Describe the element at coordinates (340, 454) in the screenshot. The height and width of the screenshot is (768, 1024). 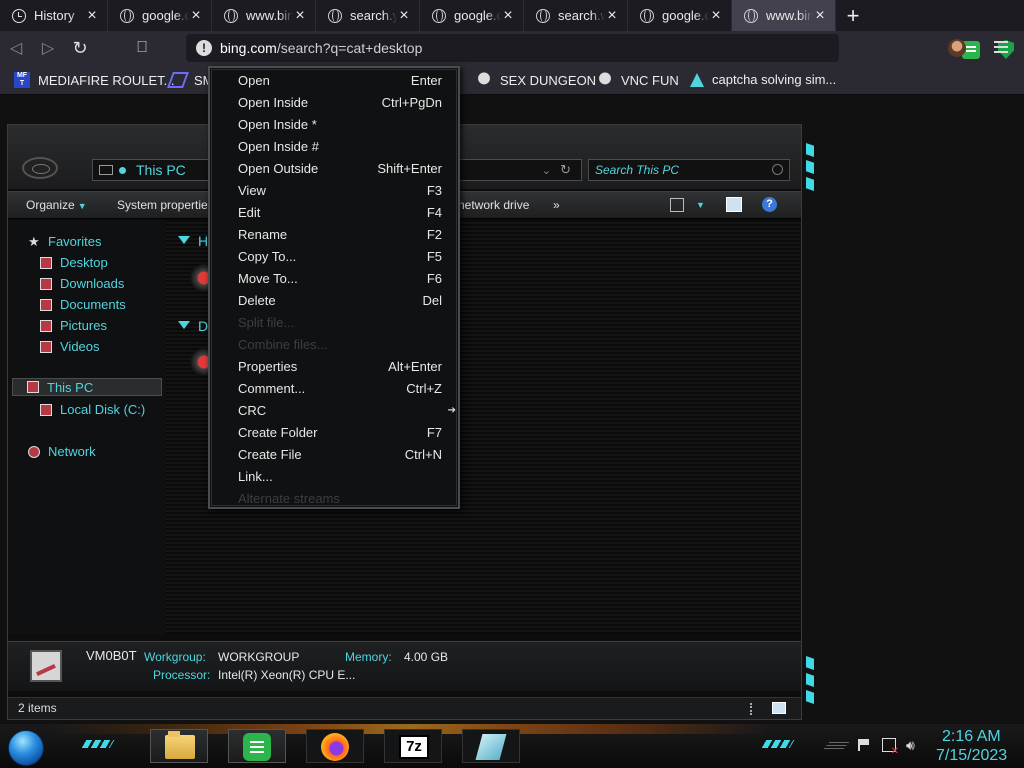
I see `menu-item: Create File Ctrl+N` at that location.